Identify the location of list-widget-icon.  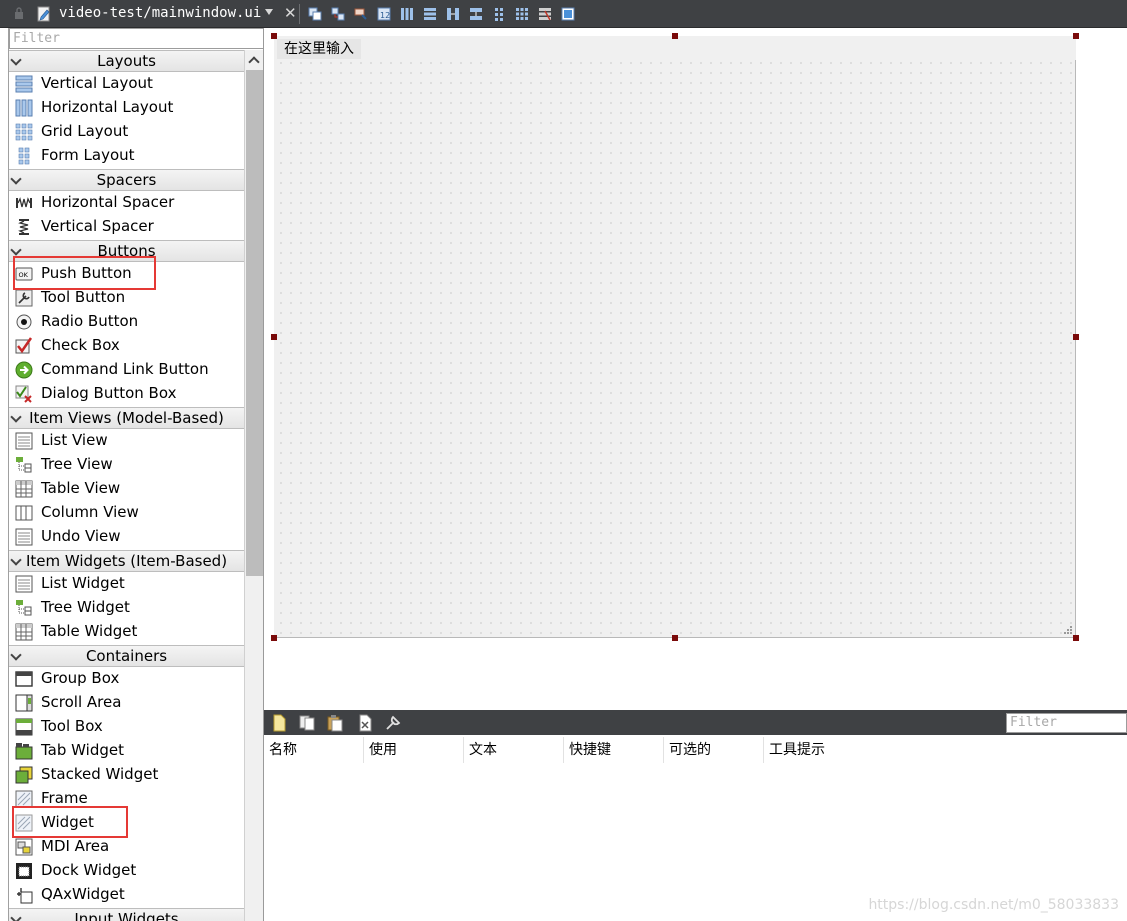
(24, 584).